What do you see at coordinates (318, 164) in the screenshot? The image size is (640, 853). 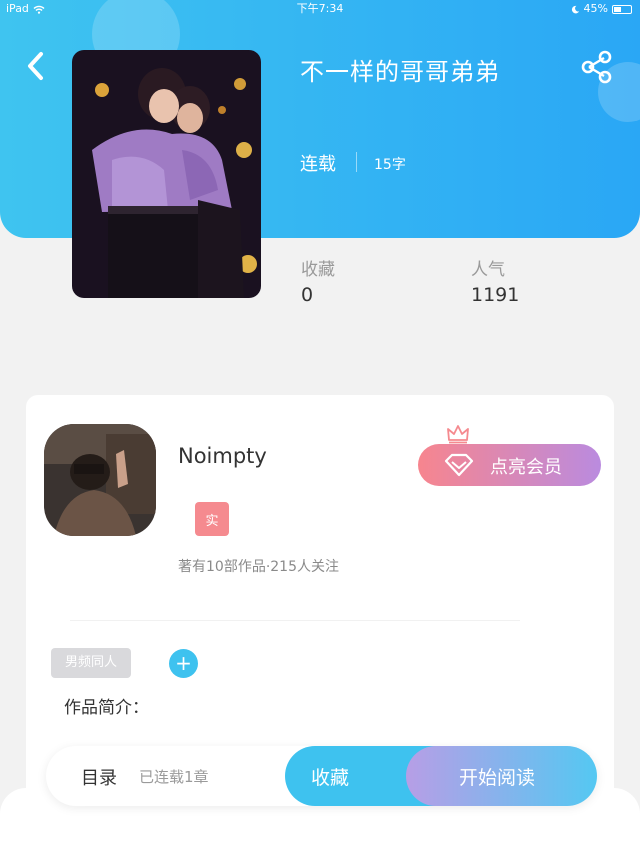 I see `book-status: 连载` at bounding box center [318, 164].